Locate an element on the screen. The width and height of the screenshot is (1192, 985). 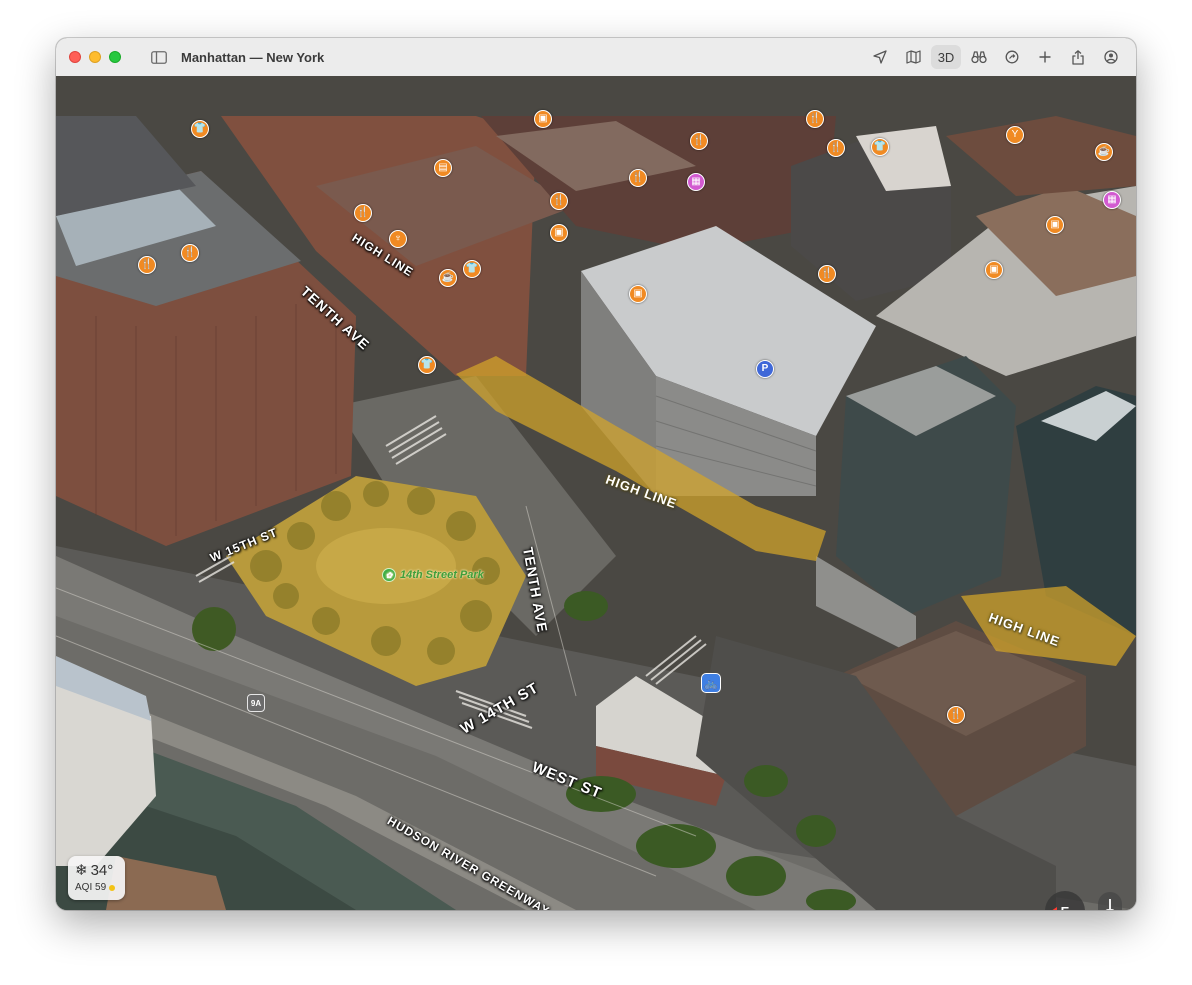
minimize-button is located at coordinates (95, 57).